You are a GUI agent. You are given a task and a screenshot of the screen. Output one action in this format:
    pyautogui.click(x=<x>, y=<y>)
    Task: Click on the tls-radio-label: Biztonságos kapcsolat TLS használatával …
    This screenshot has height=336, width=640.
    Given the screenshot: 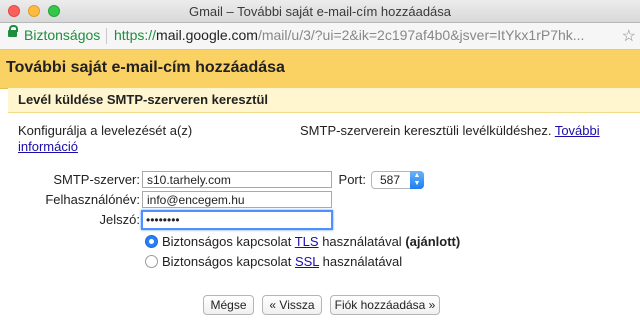 What is the action you would take?
    pyautogui.click(x=311, y=241)
    